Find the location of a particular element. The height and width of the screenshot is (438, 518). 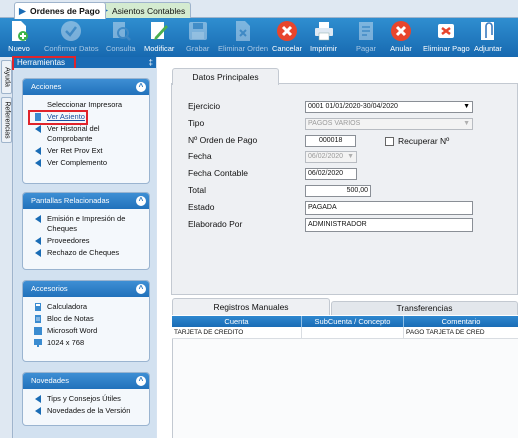

tab-referencias: Referencias is located at coordinates (6, 120).